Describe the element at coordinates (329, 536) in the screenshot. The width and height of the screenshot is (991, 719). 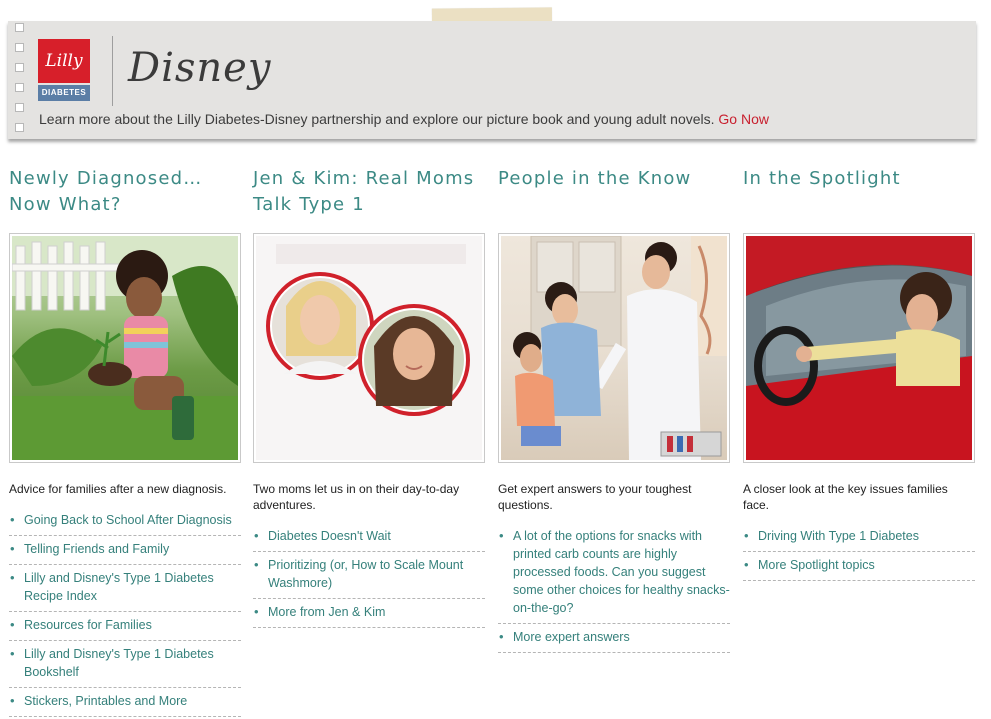
I see `link-diabetes-doesnt-wait: Diabetes Doesn't Wait` at that location.